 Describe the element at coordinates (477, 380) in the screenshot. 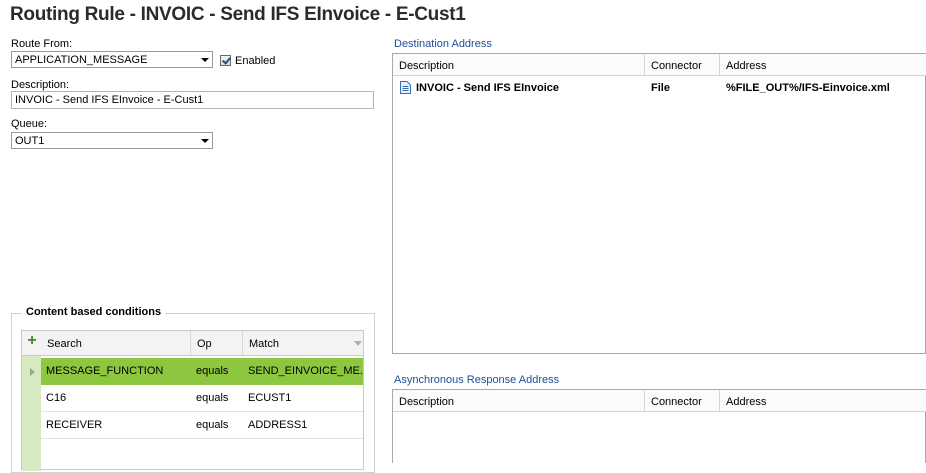

I see `async-response-title: Asynchronous Response Address` at that location.